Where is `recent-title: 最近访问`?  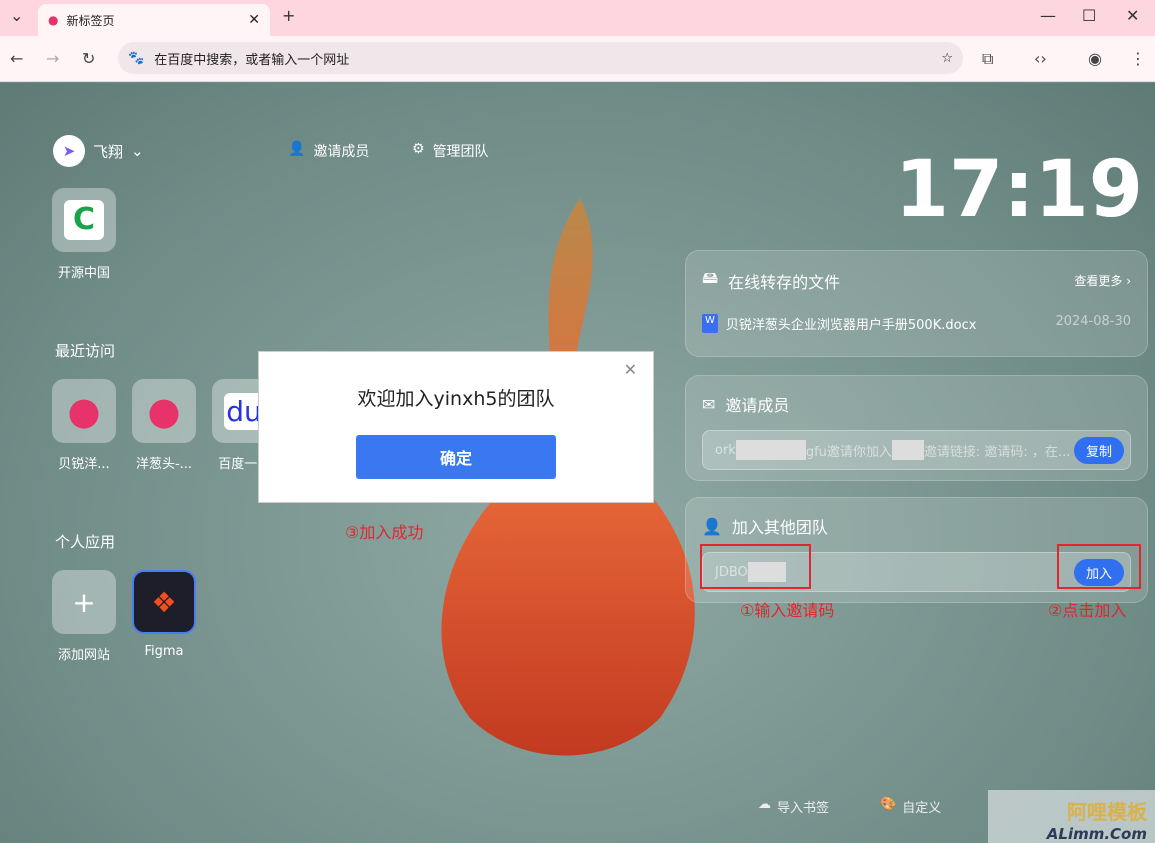 recent-title: 最近访问 is located at coordinates (85, 351).